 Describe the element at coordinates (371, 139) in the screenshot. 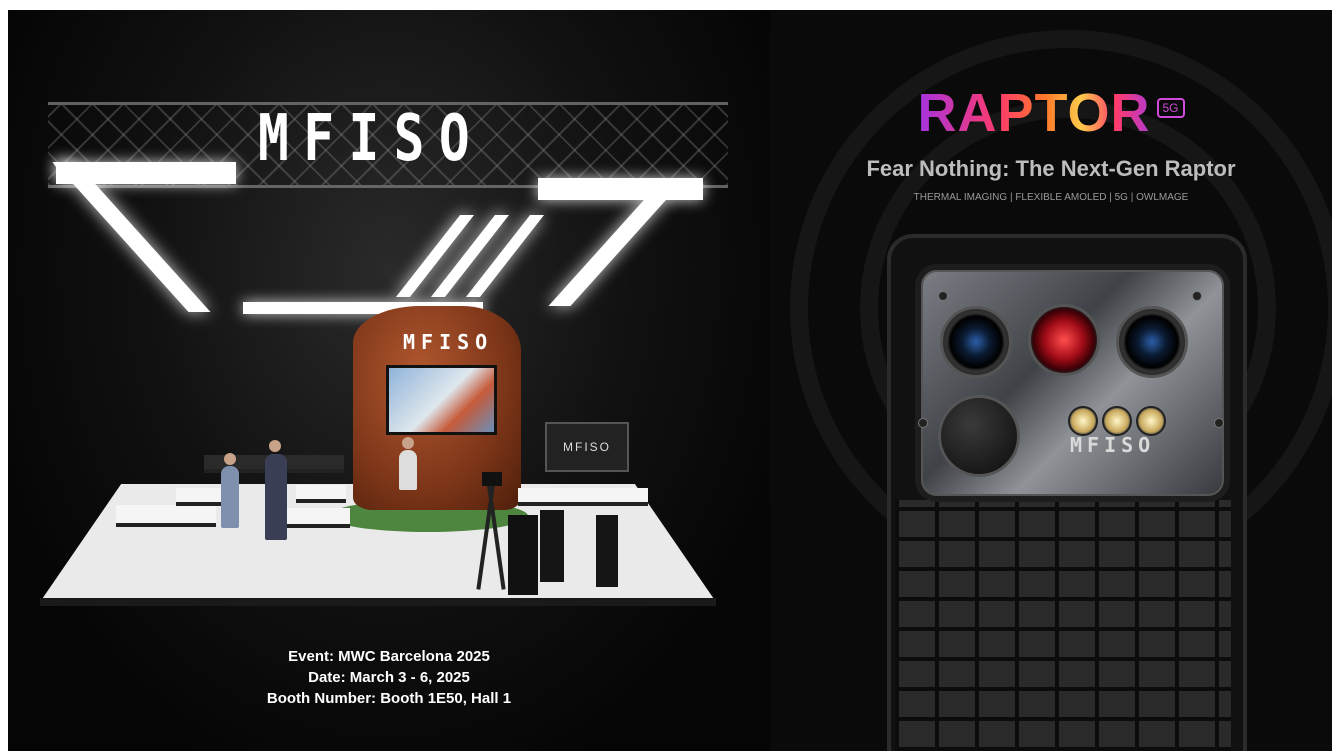

I see `ceiling-logo: MFISO` at that location.